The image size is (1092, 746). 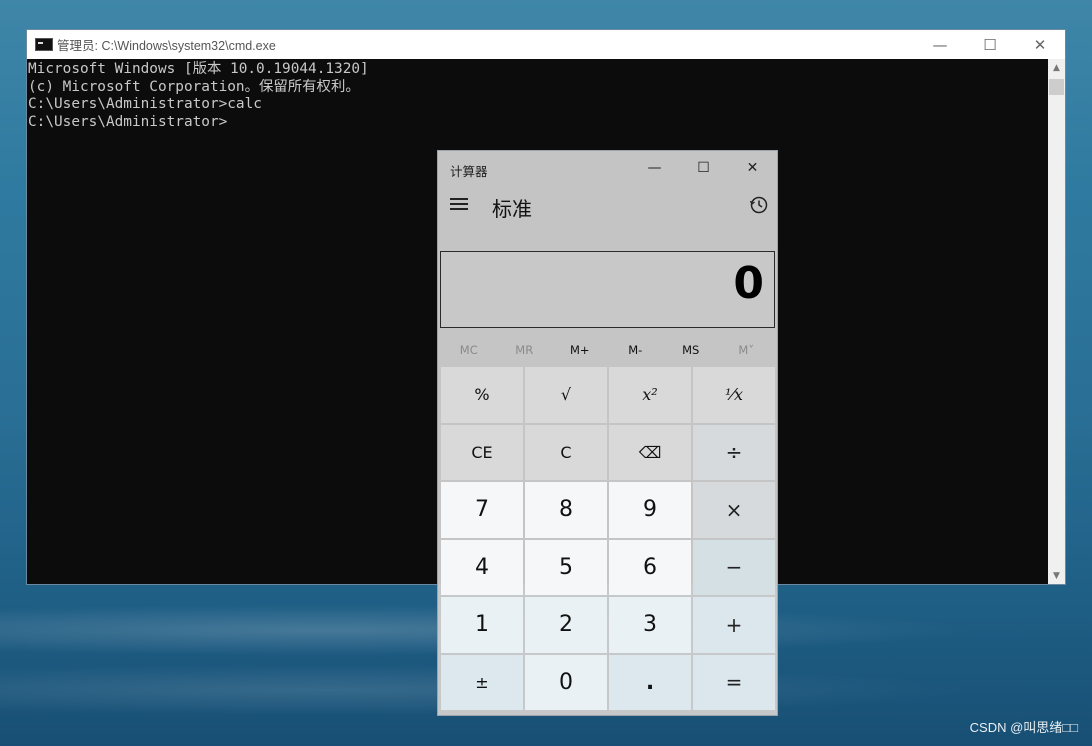 What do you see at coordinates (636, 350) in the screenshot?
I see `memory-subtract-button: M-` at bounding box center [636, 350].